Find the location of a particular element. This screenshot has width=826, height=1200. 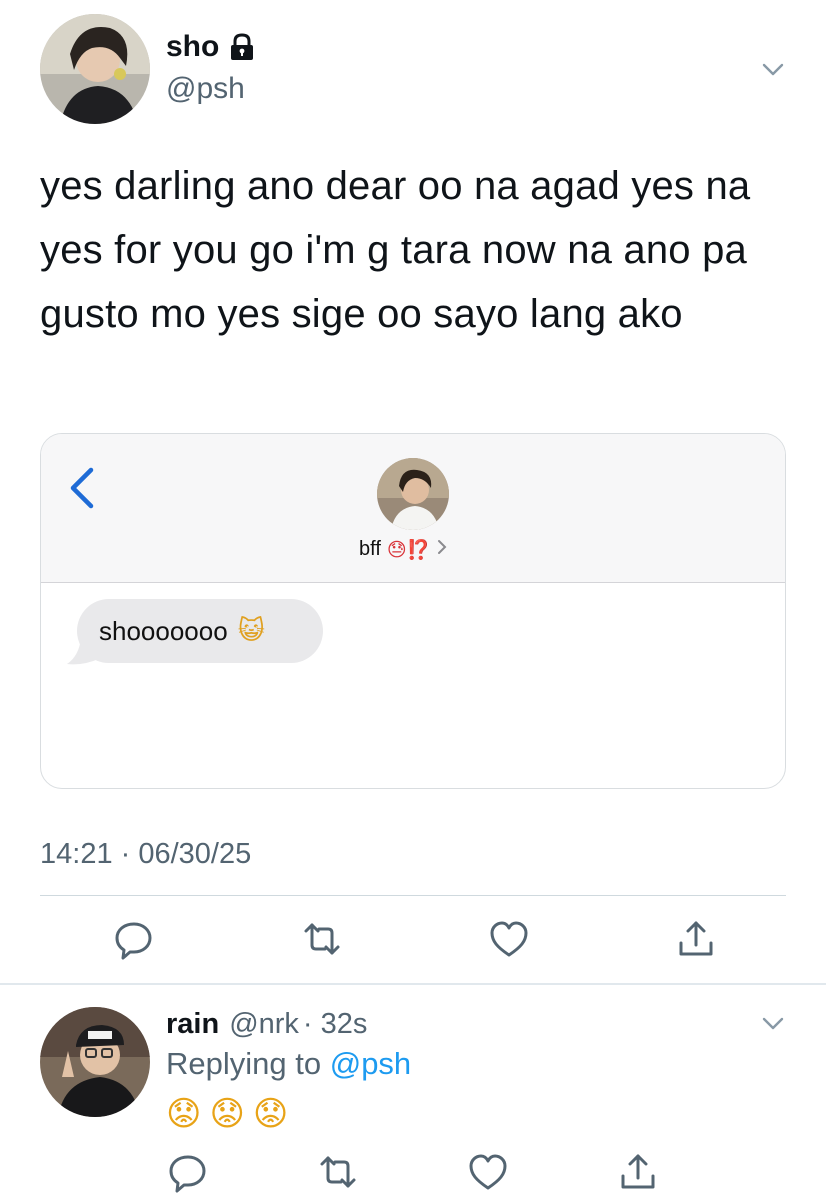

chevron-down-icon is located at coordinates (773, 71).